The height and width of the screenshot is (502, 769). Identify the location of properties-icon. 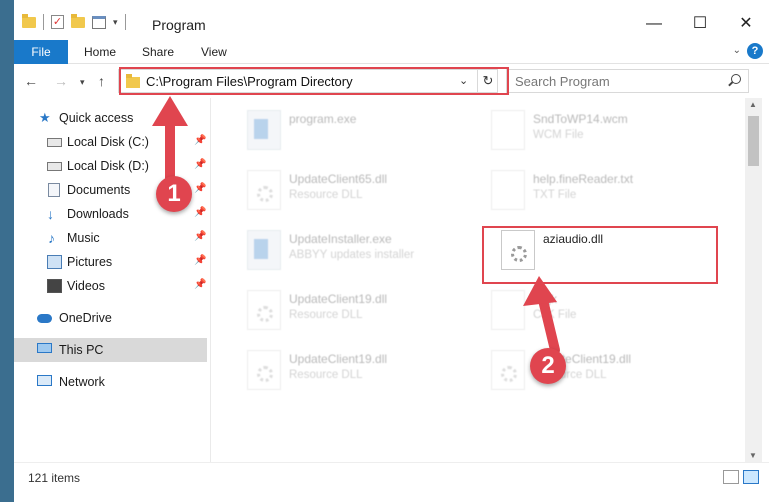
(99, 22).